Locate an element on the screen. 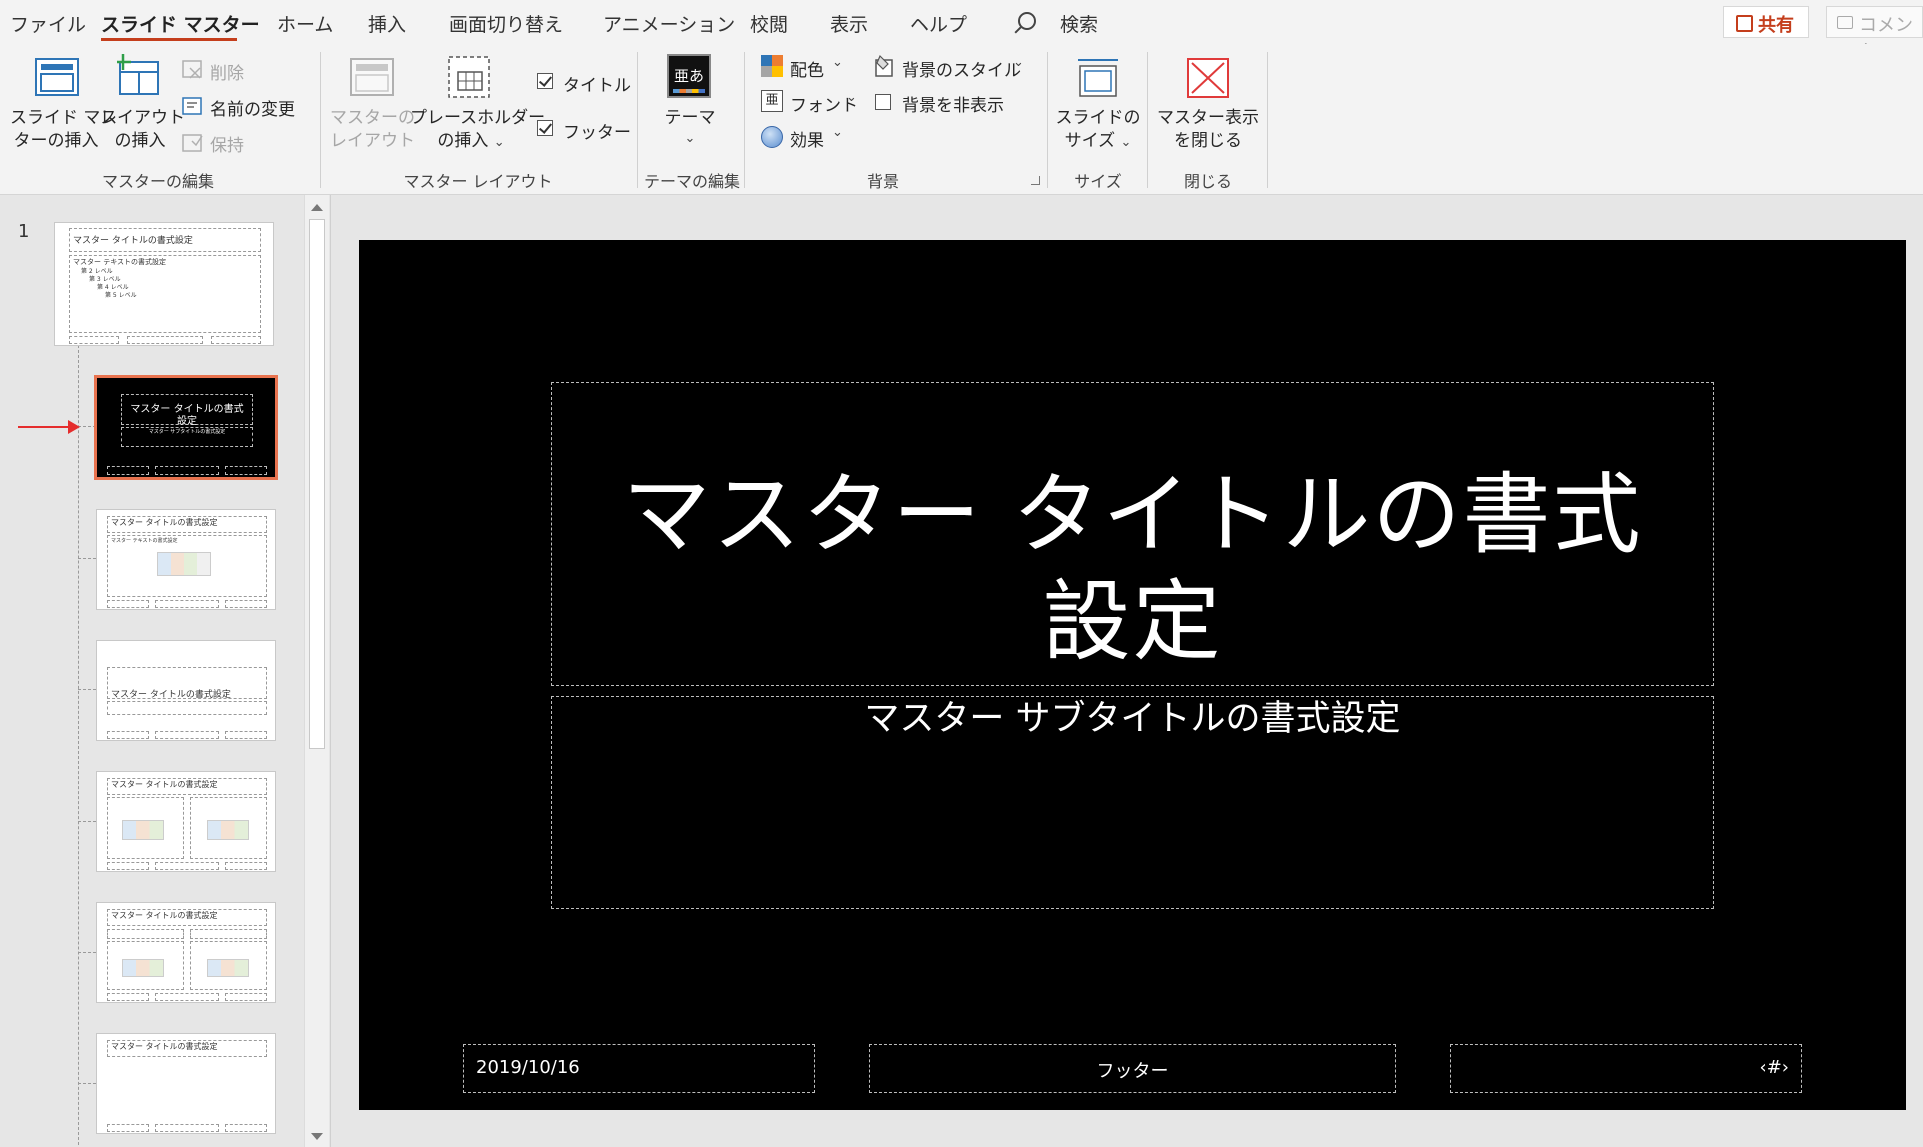  tab-animations: アニメーション is located at coordinates (669, 23).